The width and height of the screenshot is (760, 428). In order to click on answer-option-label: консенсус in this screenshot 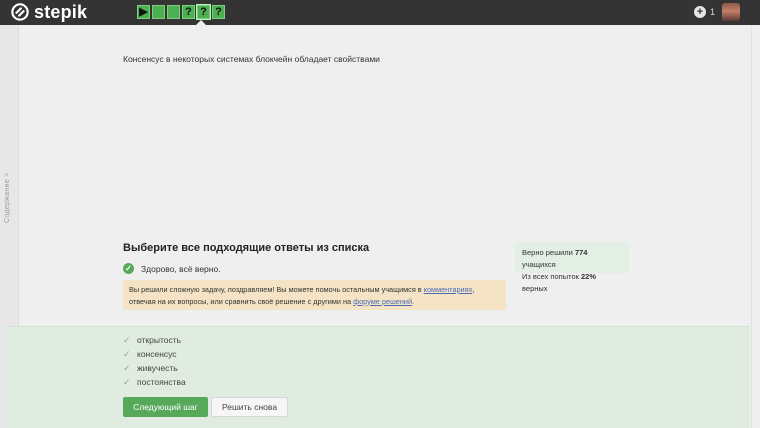, I will do `click(157, 354)`.